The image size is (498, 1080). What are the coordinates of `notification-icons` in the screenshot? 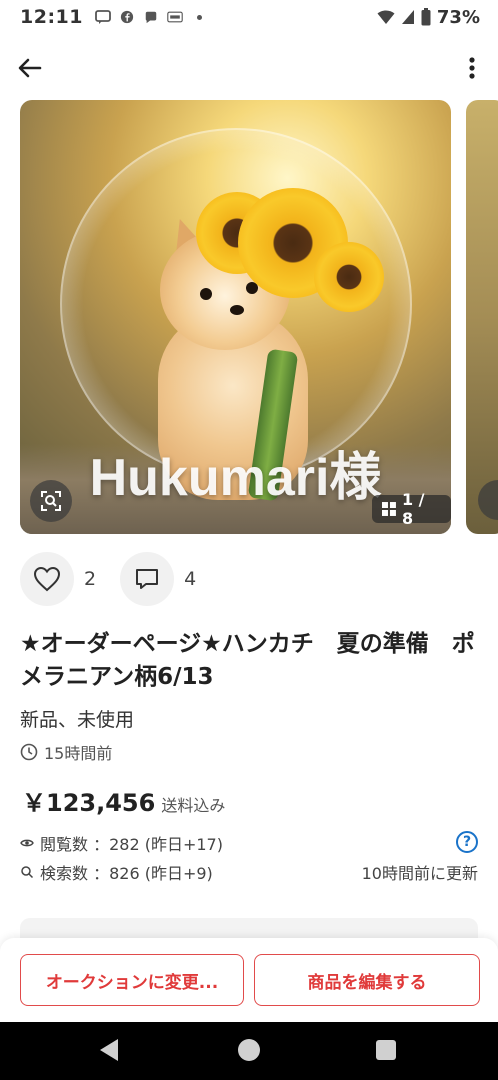 It's located at (148, 17).